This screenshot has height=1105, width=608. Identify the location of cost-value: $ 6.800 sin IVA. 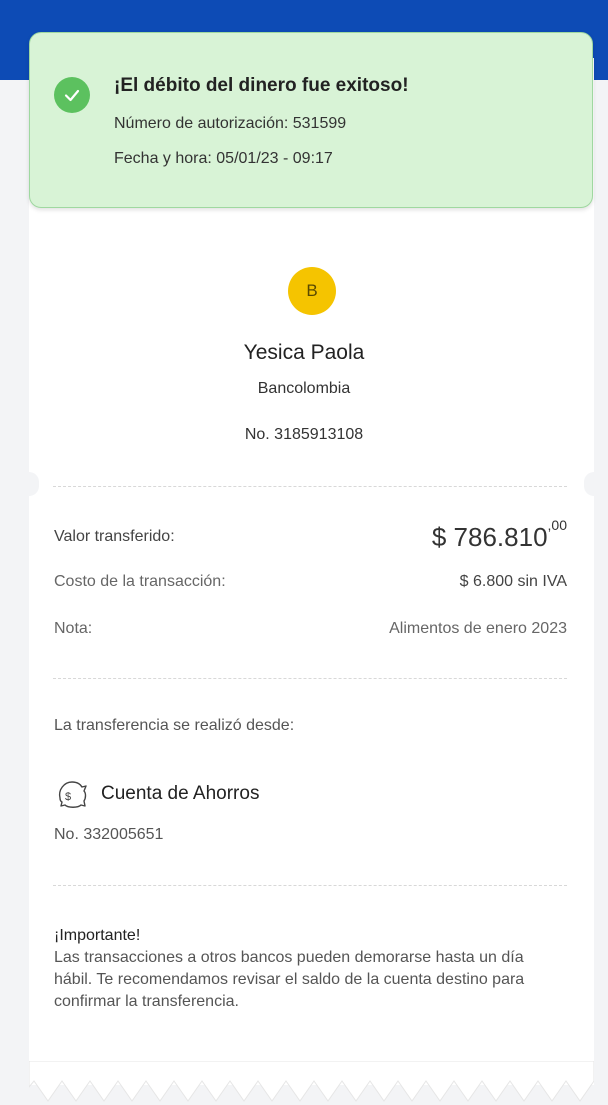
(513, 581).